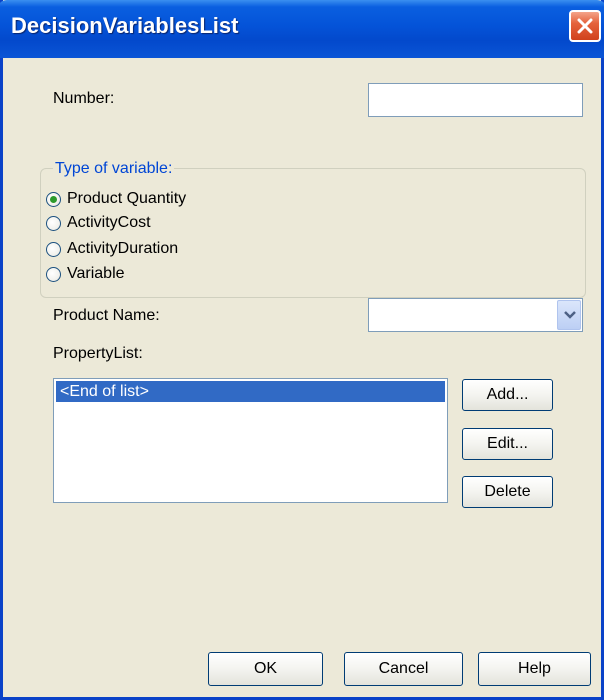 Image resolution: width=604 pixels, height=700 pixels. What do you see at coordinates (507, 492) in the screenshot?
I see `delete-button: Delete` at bounding box center [507, 492].